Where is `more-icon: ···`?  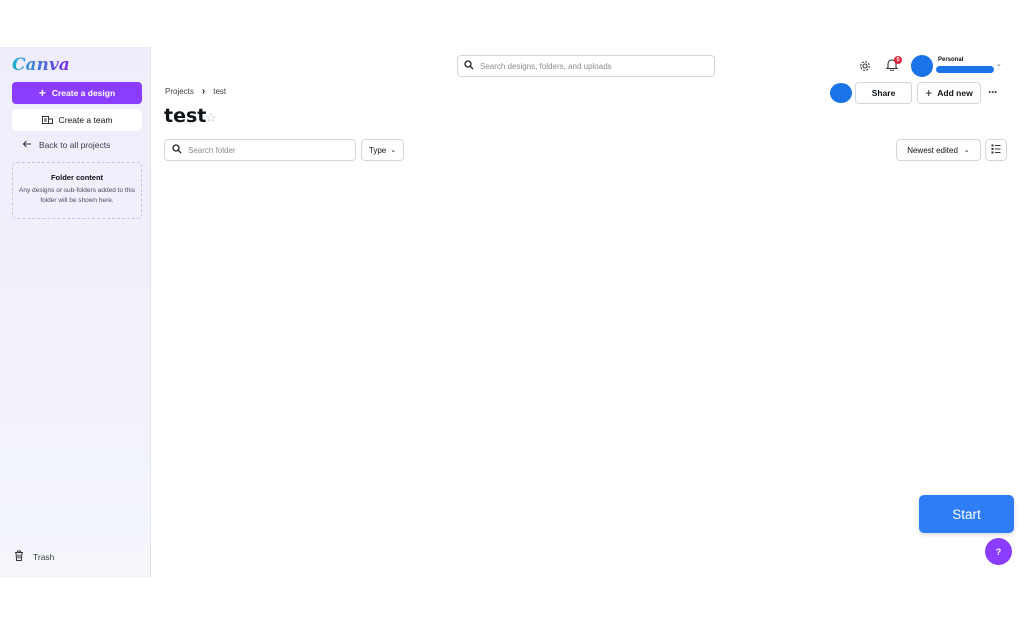
more-icon: ··· is located at coordinates (993, 92).